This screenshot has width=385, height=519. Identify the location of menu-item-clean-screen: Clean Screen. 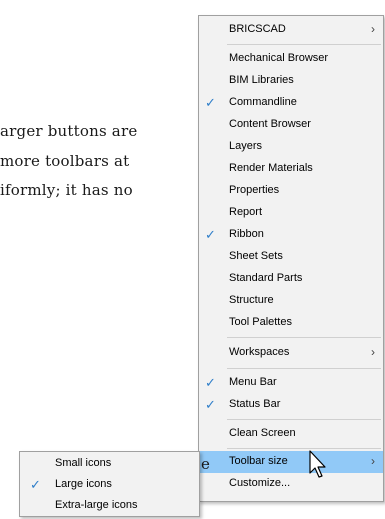
(291, 434).